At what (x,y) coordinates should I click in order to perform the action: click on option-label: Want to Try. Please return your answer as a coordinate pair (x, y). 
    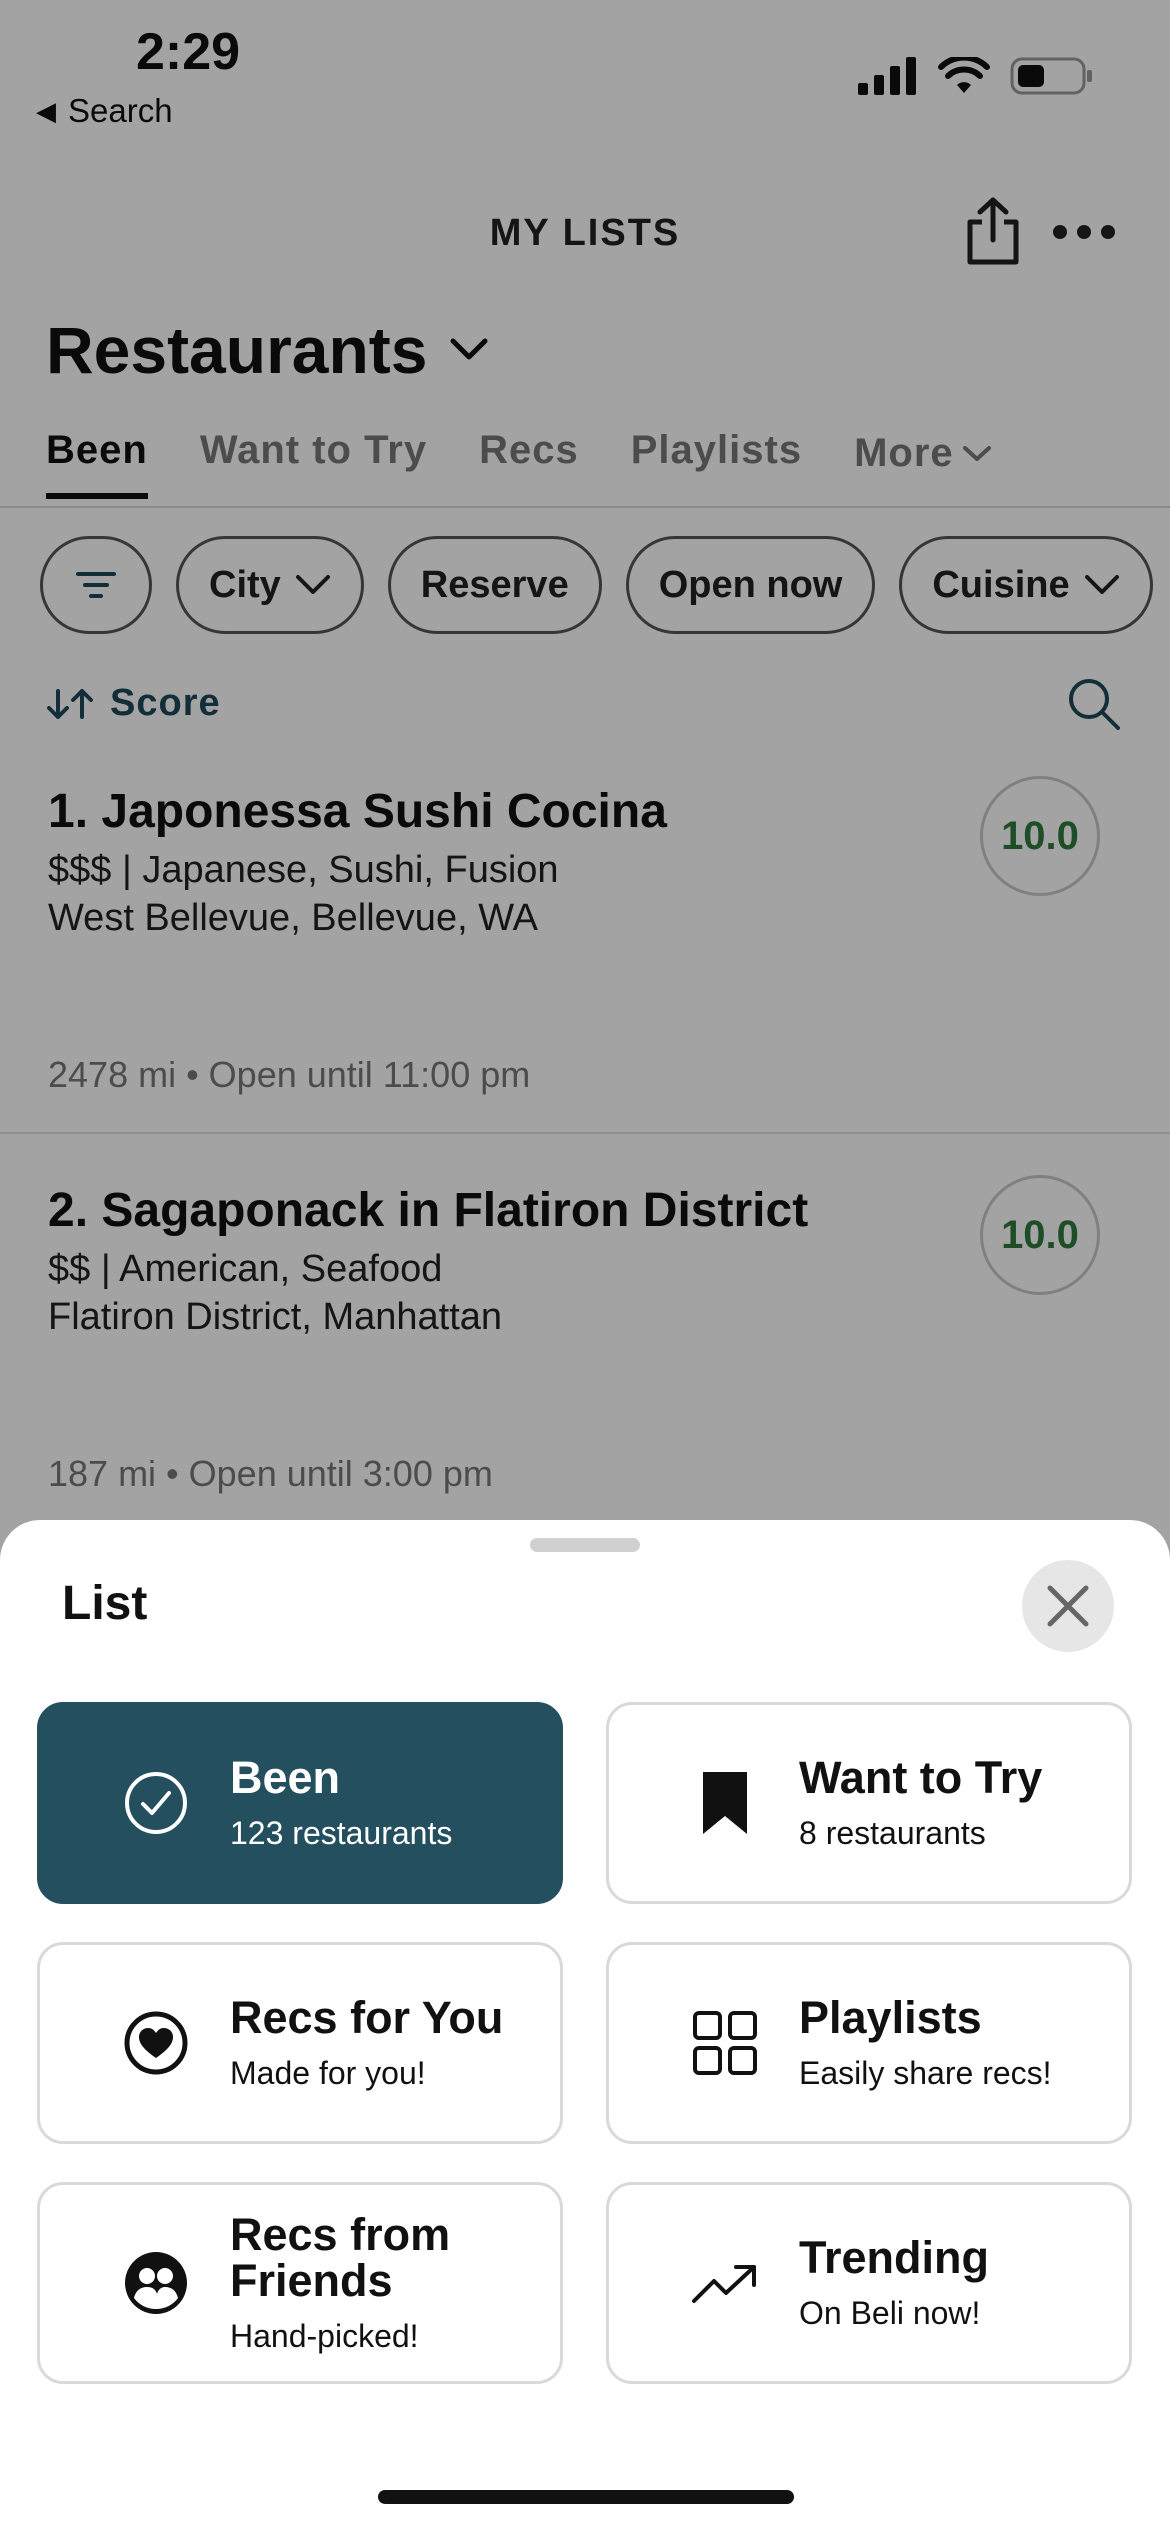
    Looking at the image, I should click on (921, 1777).